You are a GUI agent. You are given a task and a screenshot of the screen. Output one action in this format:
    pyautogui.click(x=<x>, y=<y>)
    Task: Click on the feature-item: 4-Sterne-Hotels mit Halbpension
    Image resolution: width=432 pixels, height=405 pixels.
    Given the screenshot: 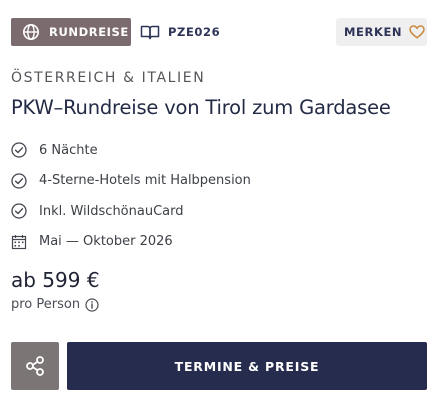 What is the action you would take?
    pyautogui.click(x=131, y=181)
    